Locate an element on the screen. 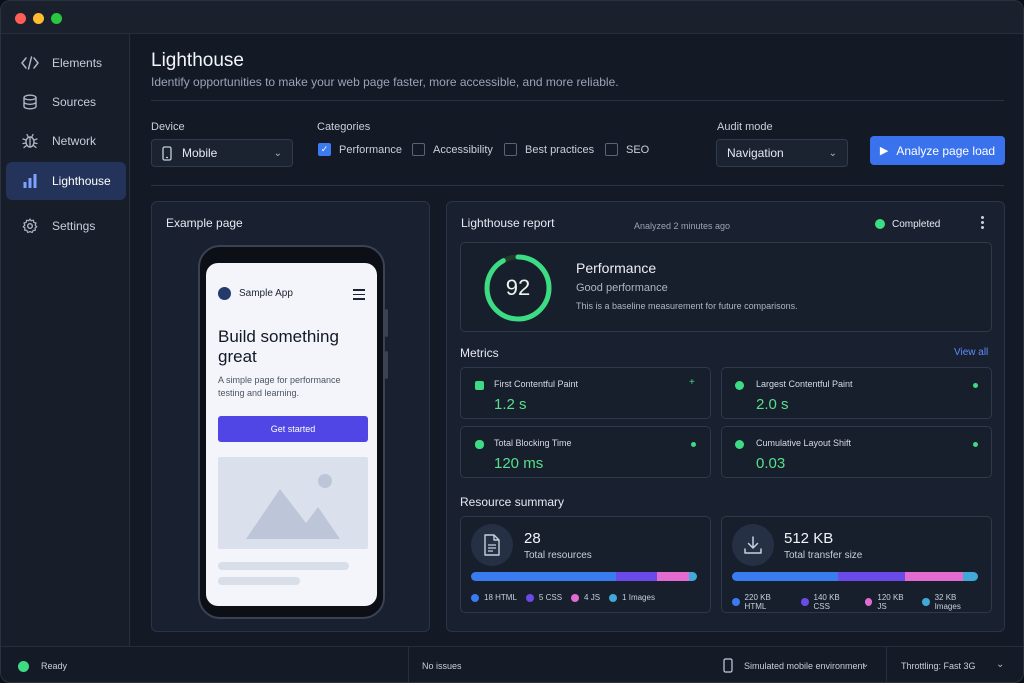  bar-segment-css is located at coordinates (871, 576).